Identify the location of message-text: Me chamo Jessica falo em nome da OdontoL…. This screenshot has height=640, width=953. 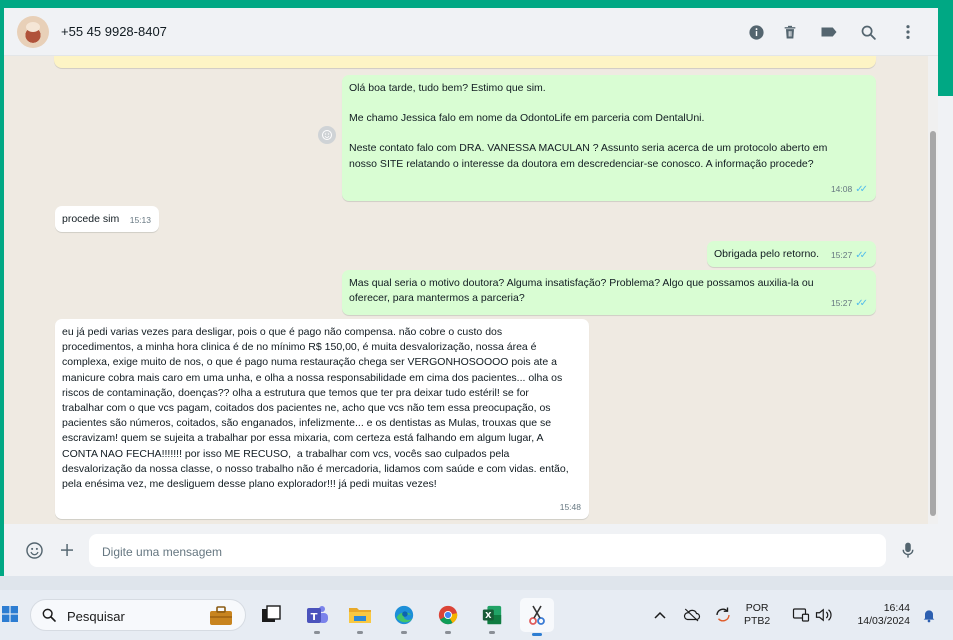
(527, 118).